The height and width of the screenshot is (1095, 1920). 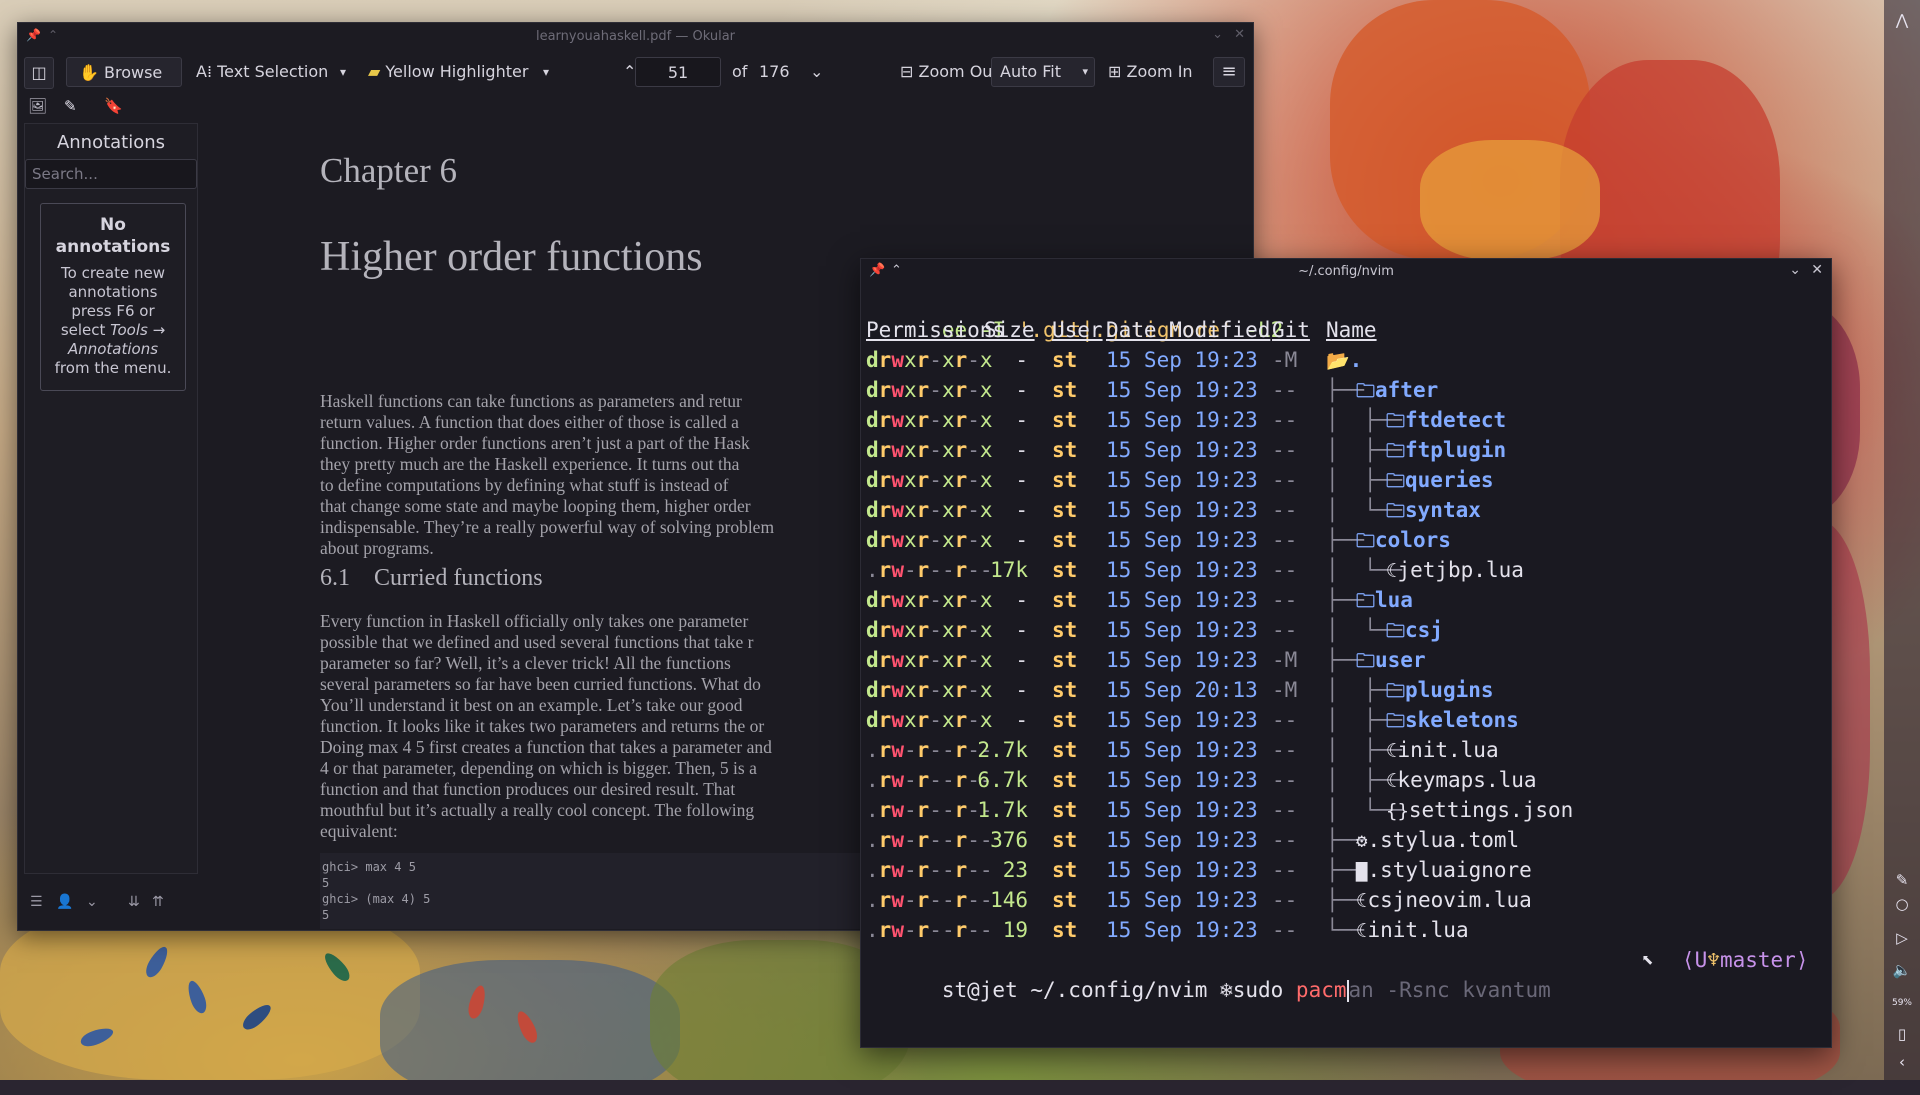 I want to click on bookmark-icon: 🔖, so click(x=113, y=106).